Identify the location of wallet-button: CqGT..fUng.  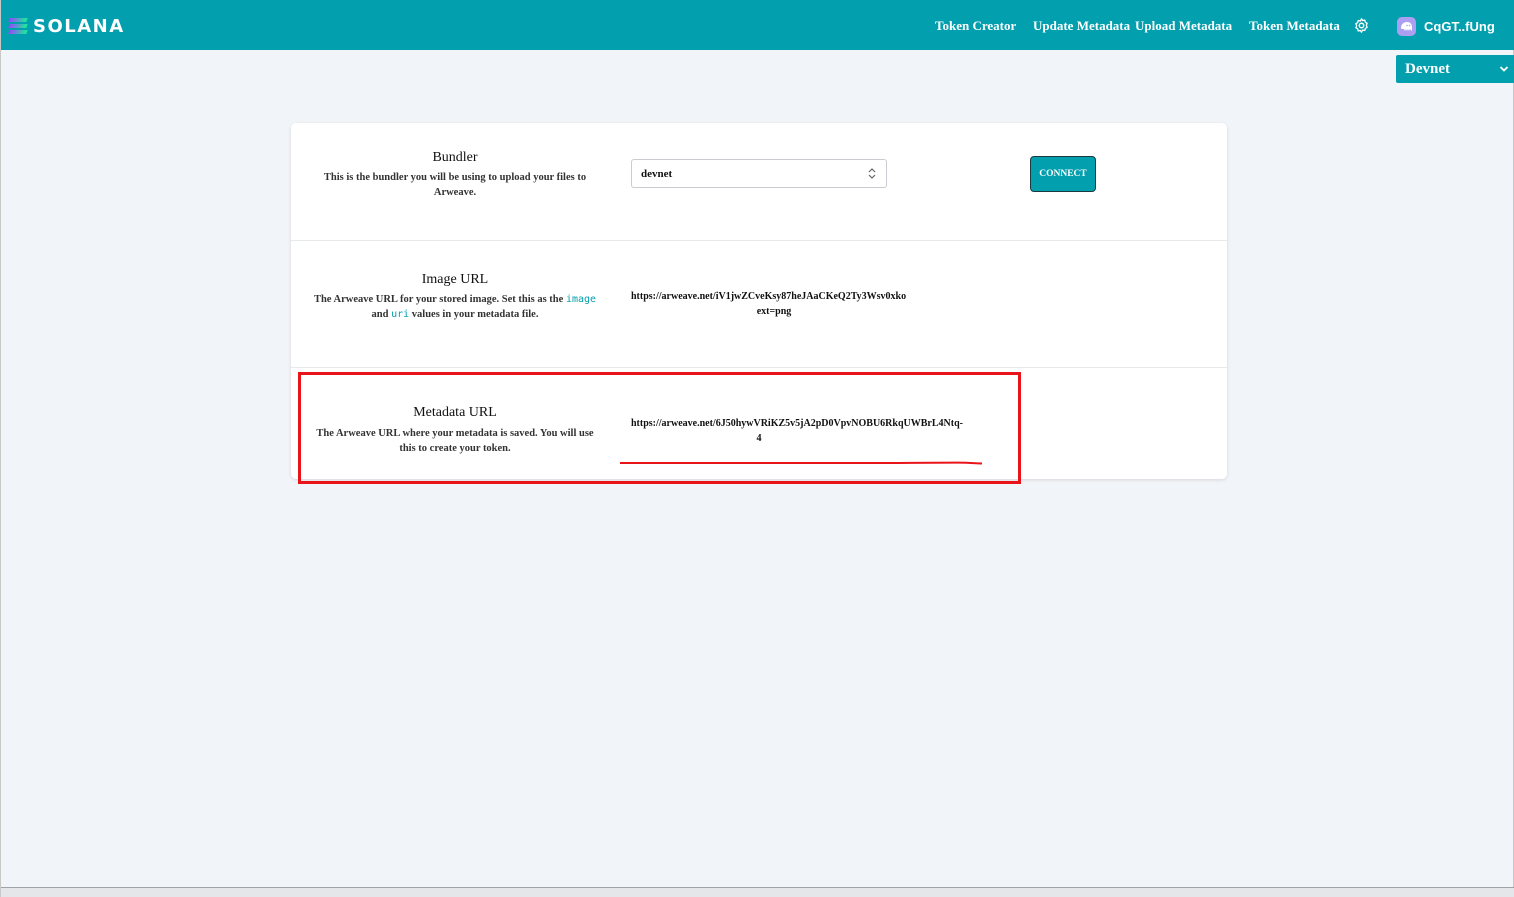
(1446, 26).